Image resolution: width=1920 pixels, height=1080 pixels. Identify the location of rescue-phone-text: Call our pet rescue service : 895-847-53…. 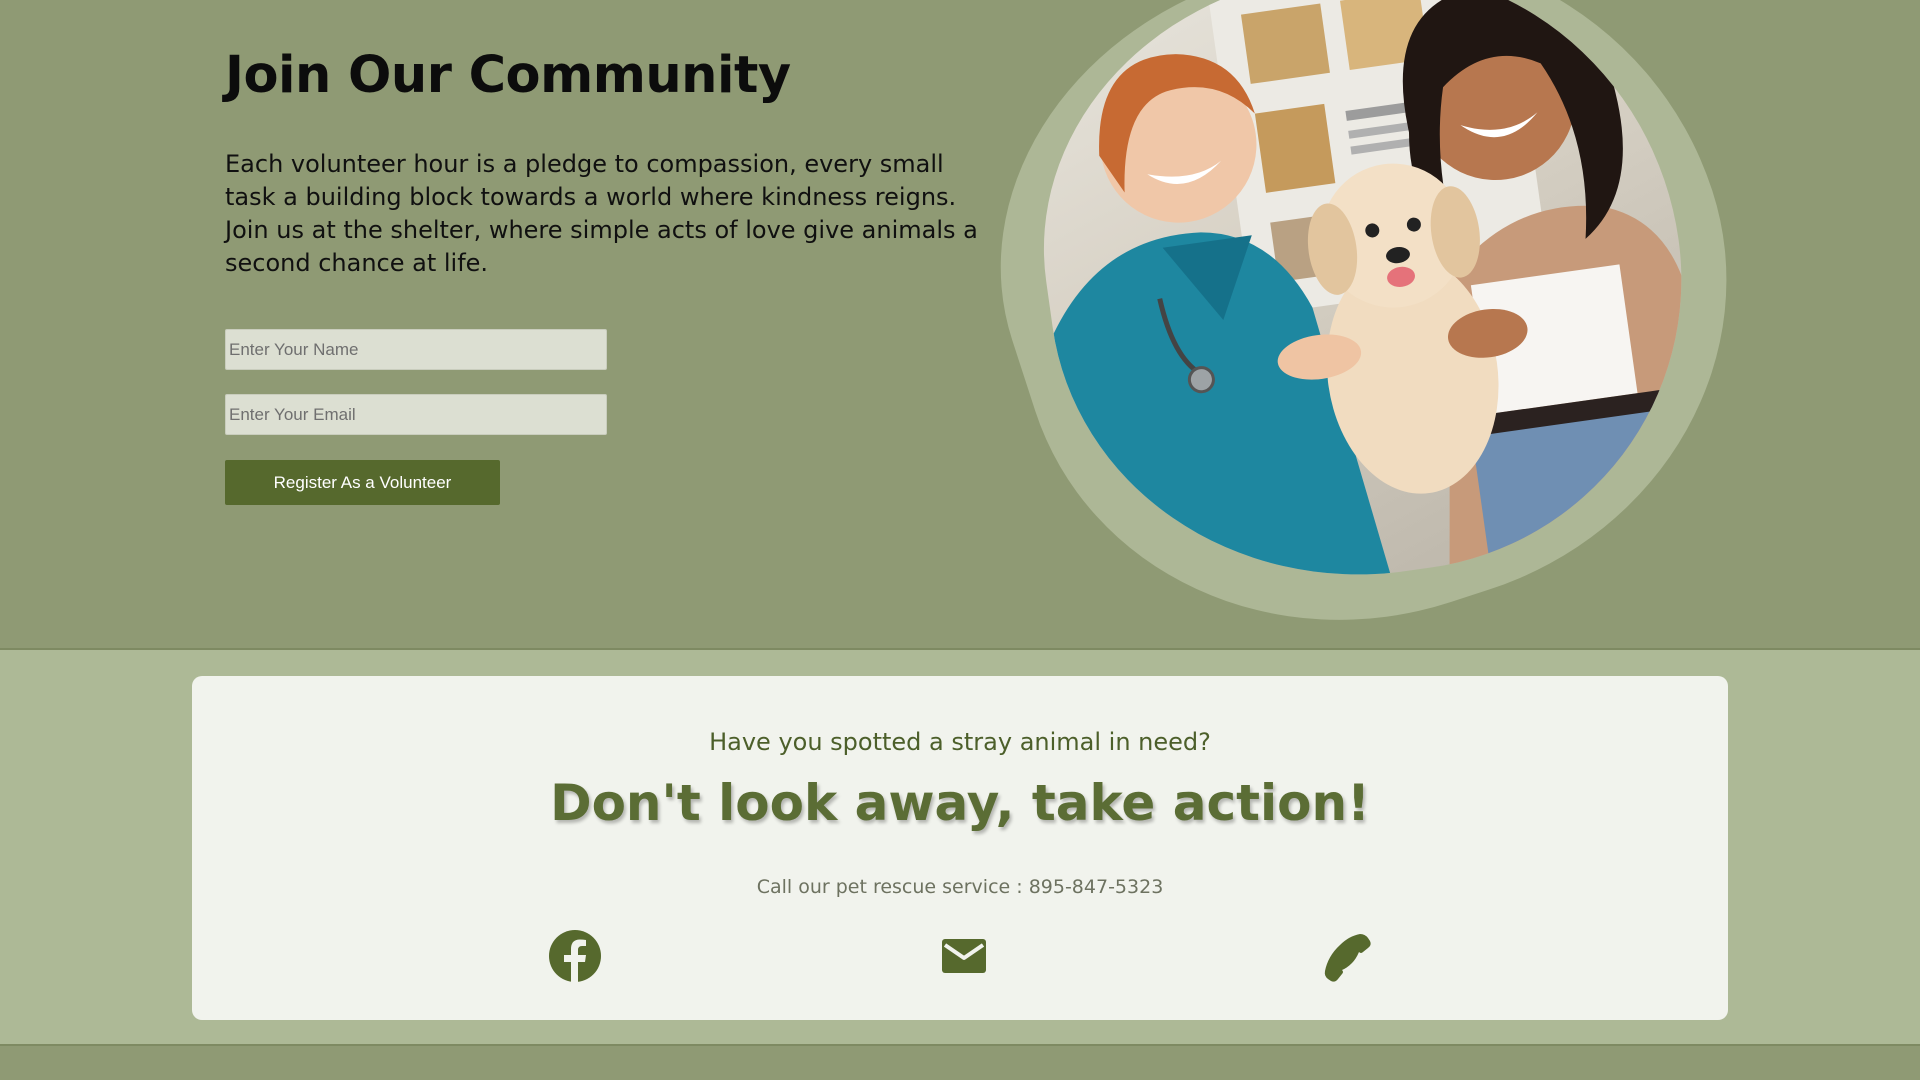
(960, 887).